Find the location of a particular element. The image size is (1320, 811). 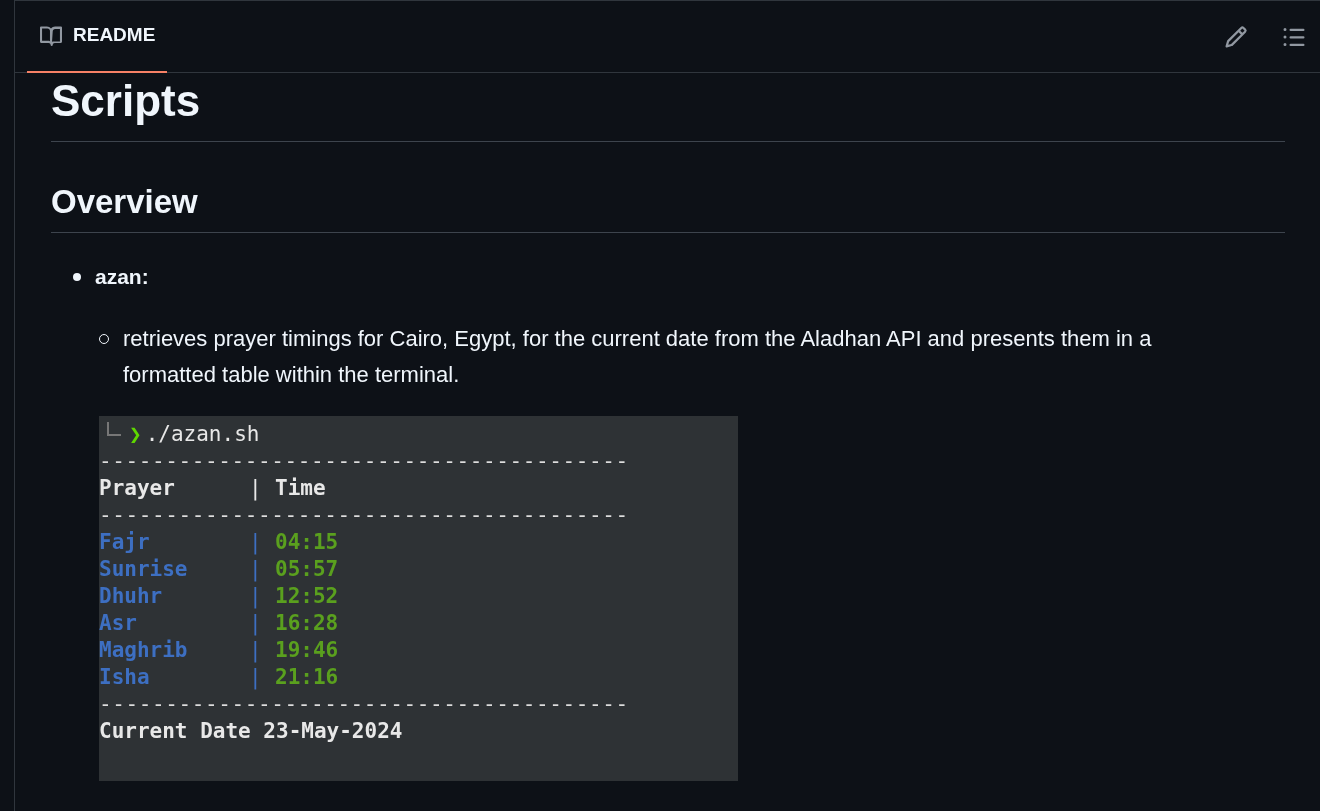

prayer-name: Fajr is located at coordinates (125, 542).